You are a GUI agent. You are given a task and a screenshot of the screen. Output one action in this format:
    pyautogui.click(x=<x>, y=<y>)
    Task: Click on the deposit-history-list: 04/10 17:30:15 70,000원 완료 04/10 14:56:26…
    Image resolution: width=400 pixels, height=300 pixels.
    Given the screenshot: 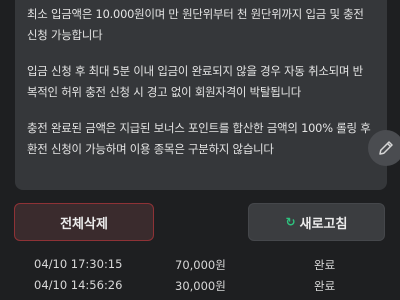 What is the action you would take?
    pyautogui.click(x=200, y=276)
    